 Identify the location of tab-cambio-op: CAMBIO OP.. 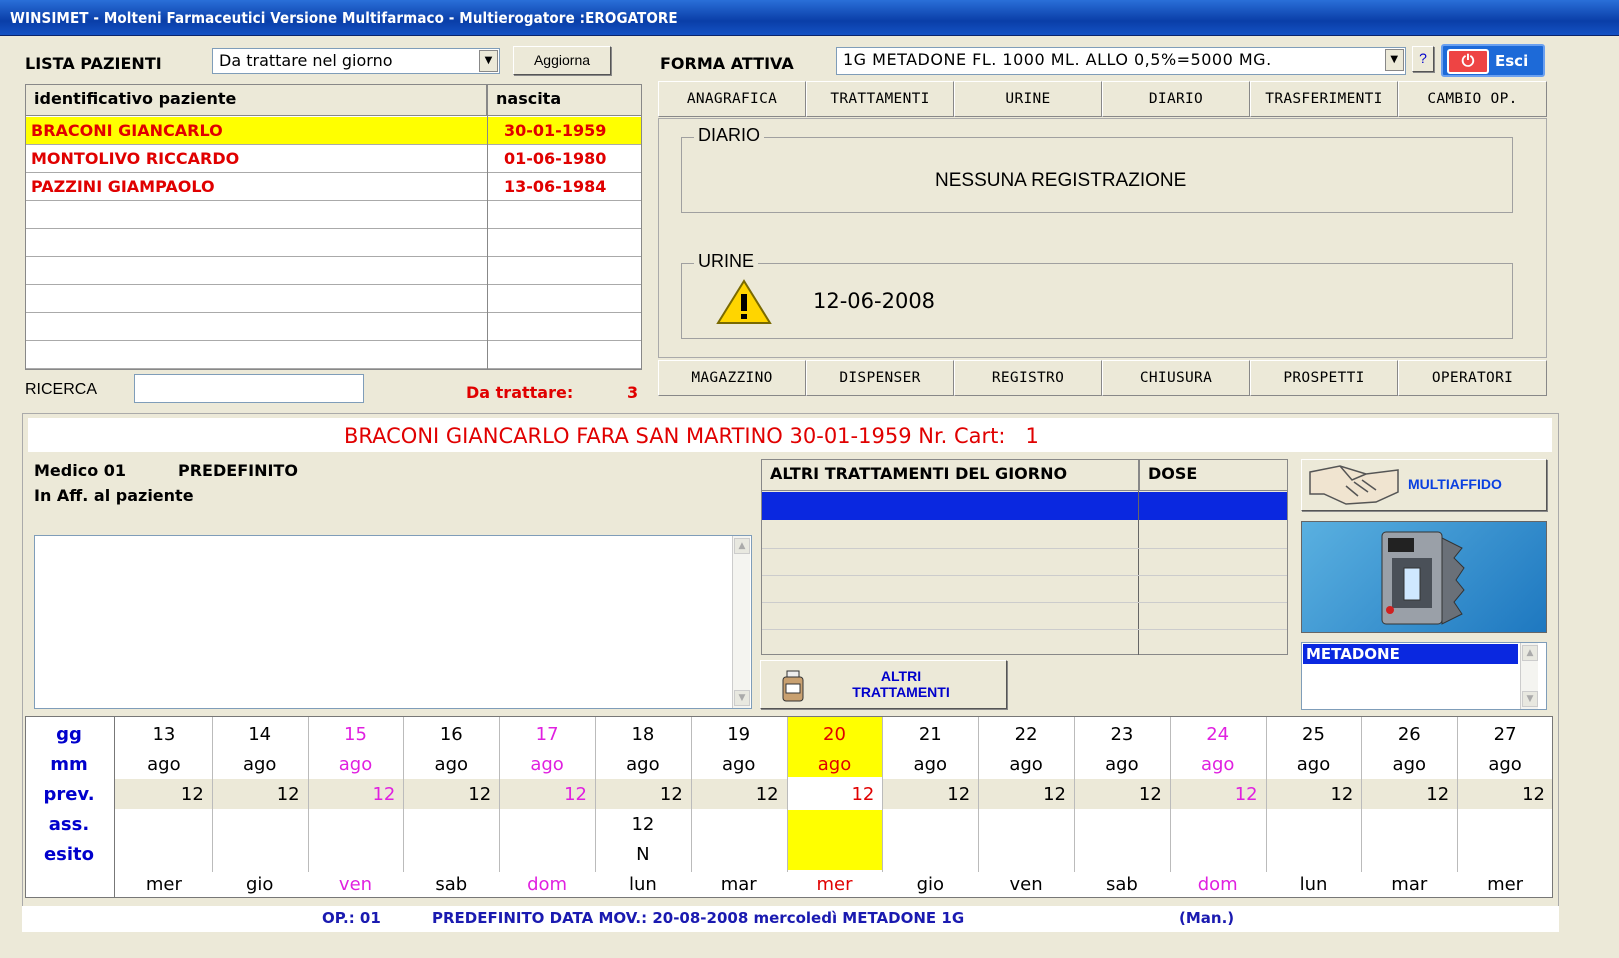
(1472, 99).